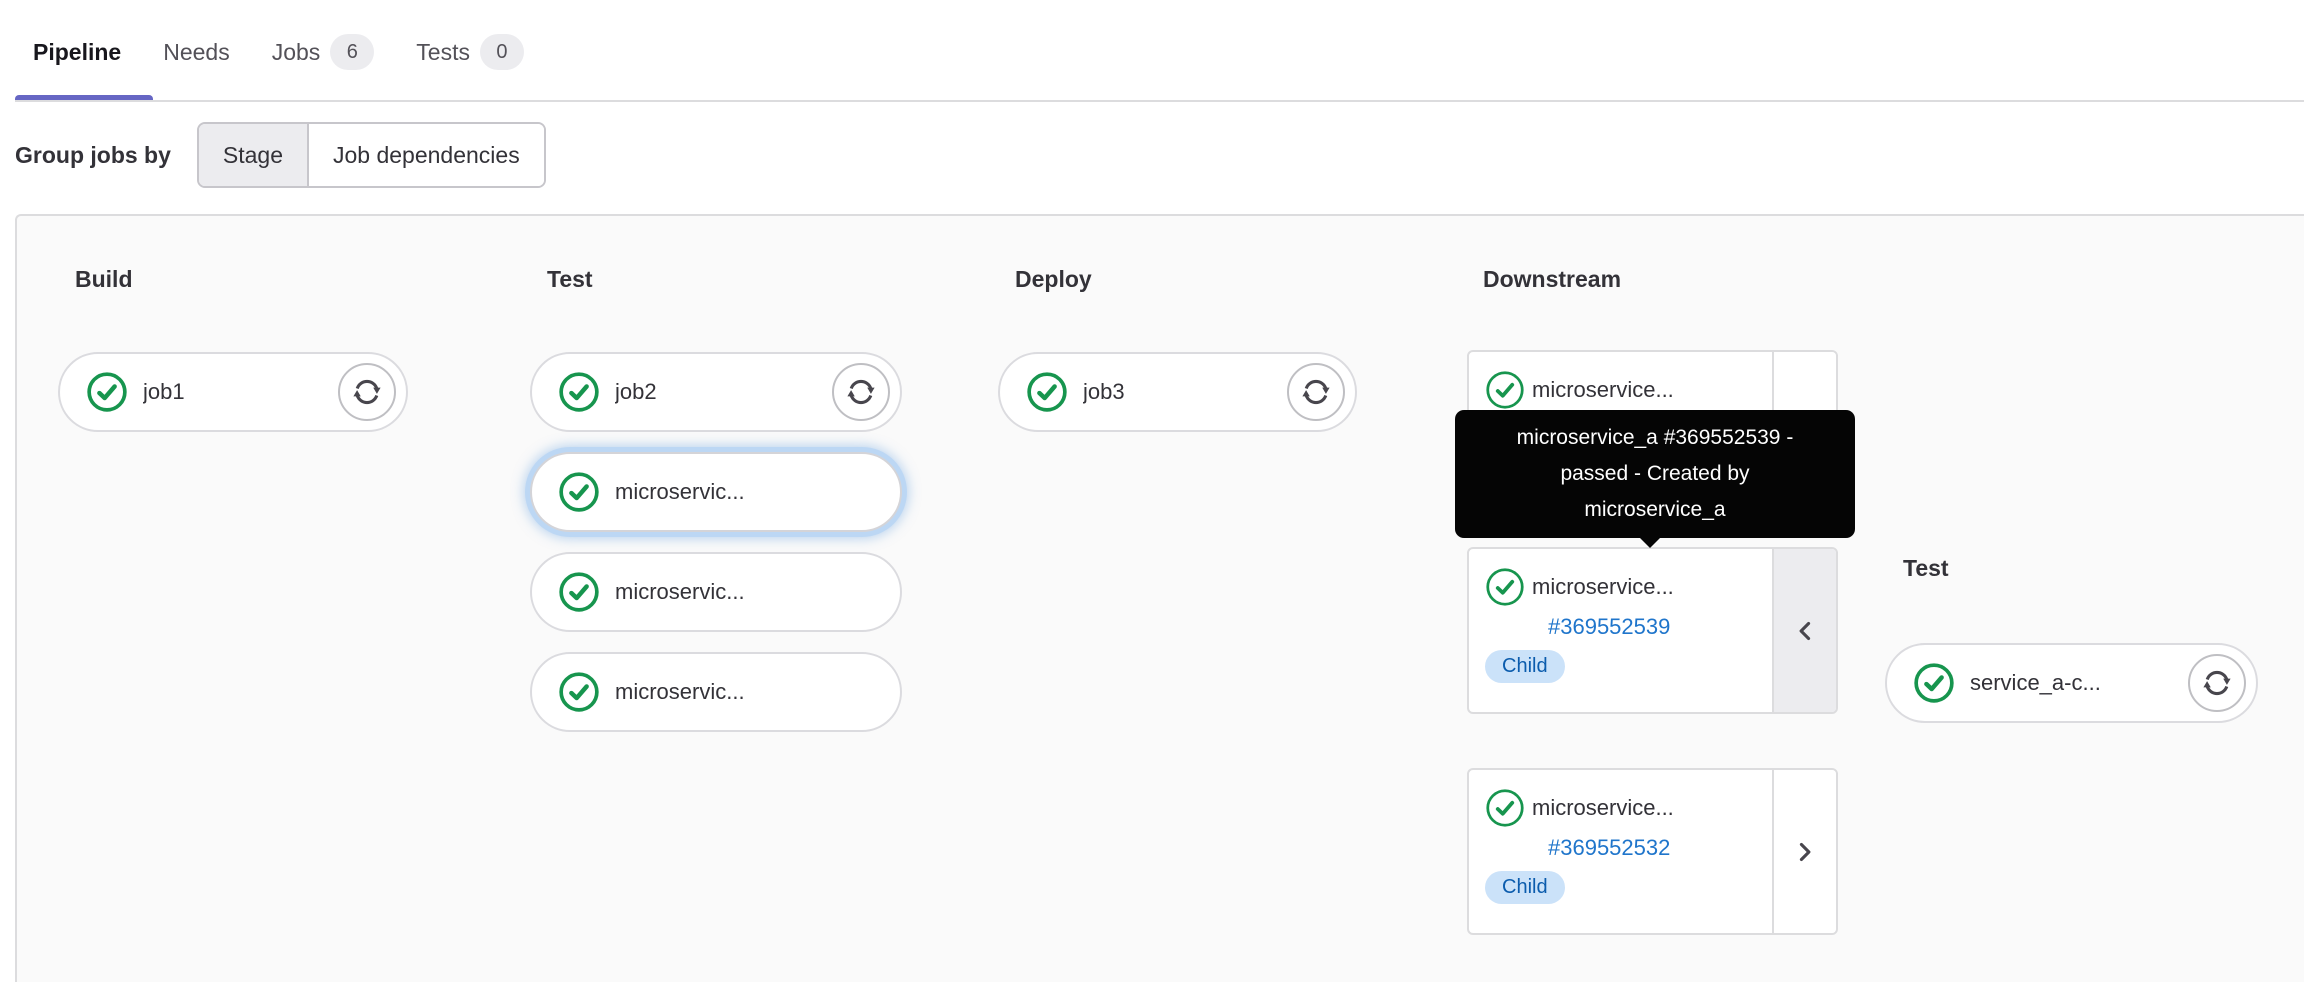 Image resolution: width=2304 pixels, height=982 pixels. I want to click on downstream-pipeline-id-link: #369552532, so click(1609, 848).